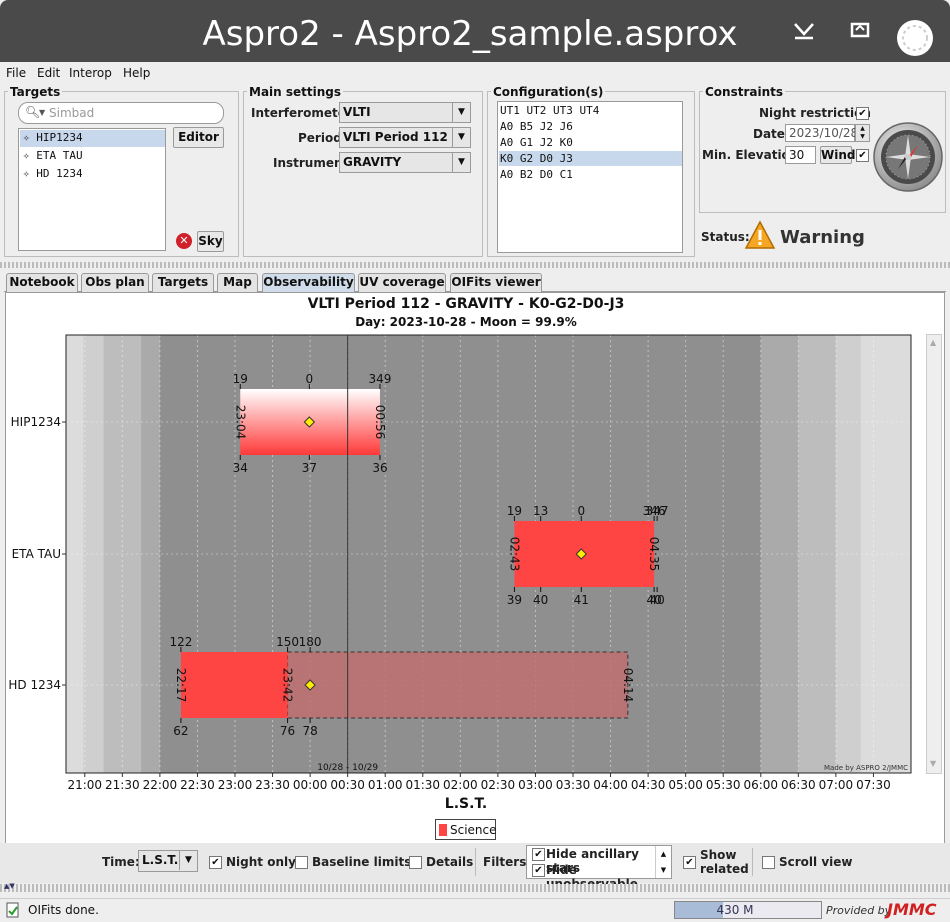 The image size is (950, 922). Describe the element at coordinates (912, 909) in the screenshot. I see `jmmc-logo: JMMC` at that location.